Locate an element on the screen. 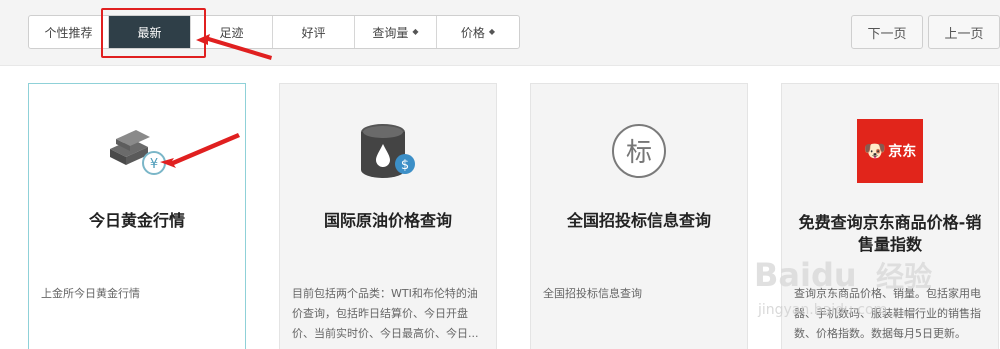  annotation-highlight-box is located at coordinates (153, 33).